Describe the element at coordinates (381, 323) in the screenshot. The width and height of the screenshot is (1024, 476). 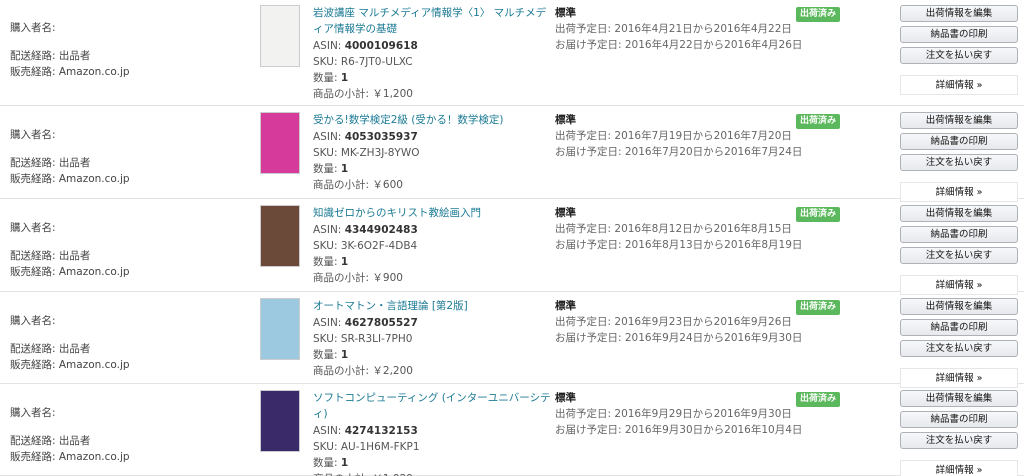
I see `asin-value: 4627805527` at that location.